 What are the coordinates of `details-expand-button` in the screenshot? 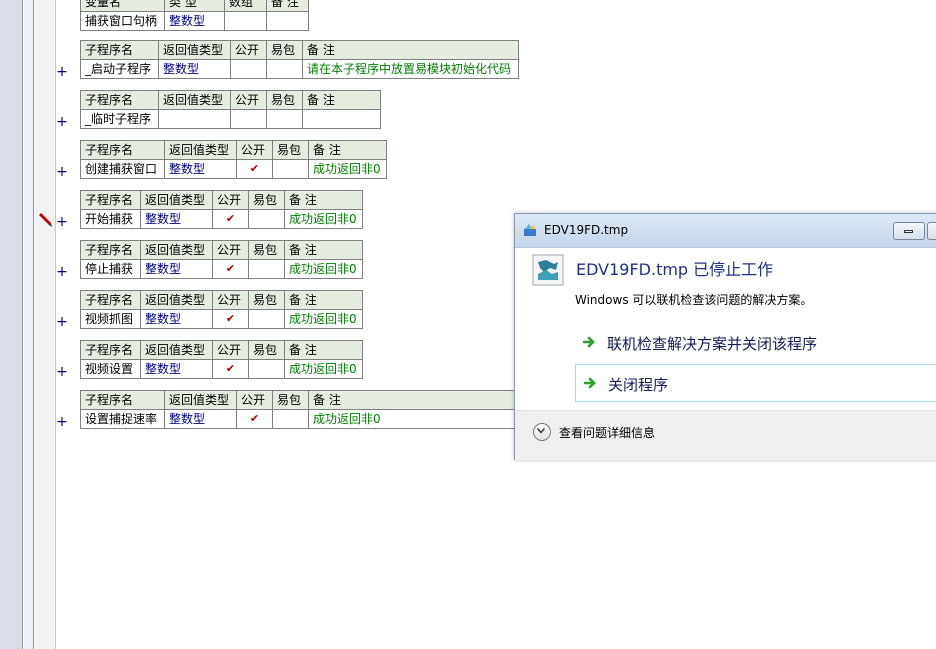 It's located at (542, 432).